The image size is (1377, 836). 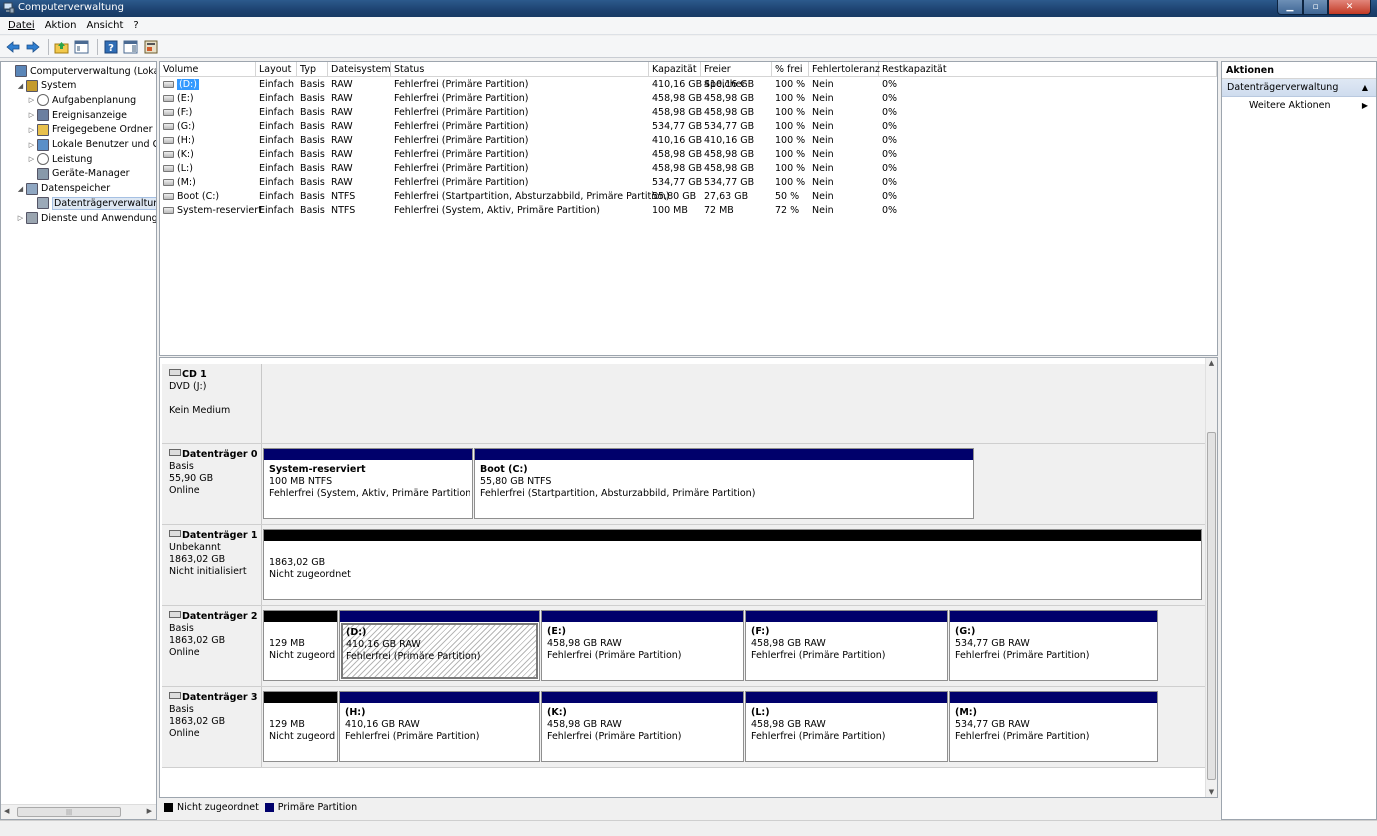 I want to click on column-header: Restkapazität, so click(x=1048, y=69).